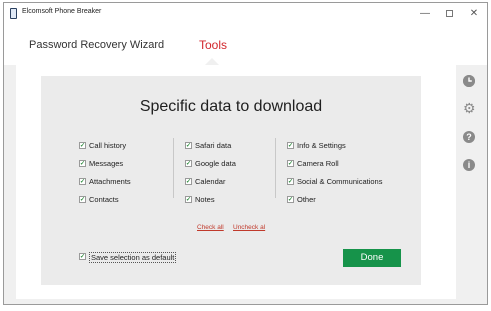 The width and height of the screenshot is (491, 311). I want to click on title-bar: Elcomsoft Phone Breaker — ✕, so click(245, 14).